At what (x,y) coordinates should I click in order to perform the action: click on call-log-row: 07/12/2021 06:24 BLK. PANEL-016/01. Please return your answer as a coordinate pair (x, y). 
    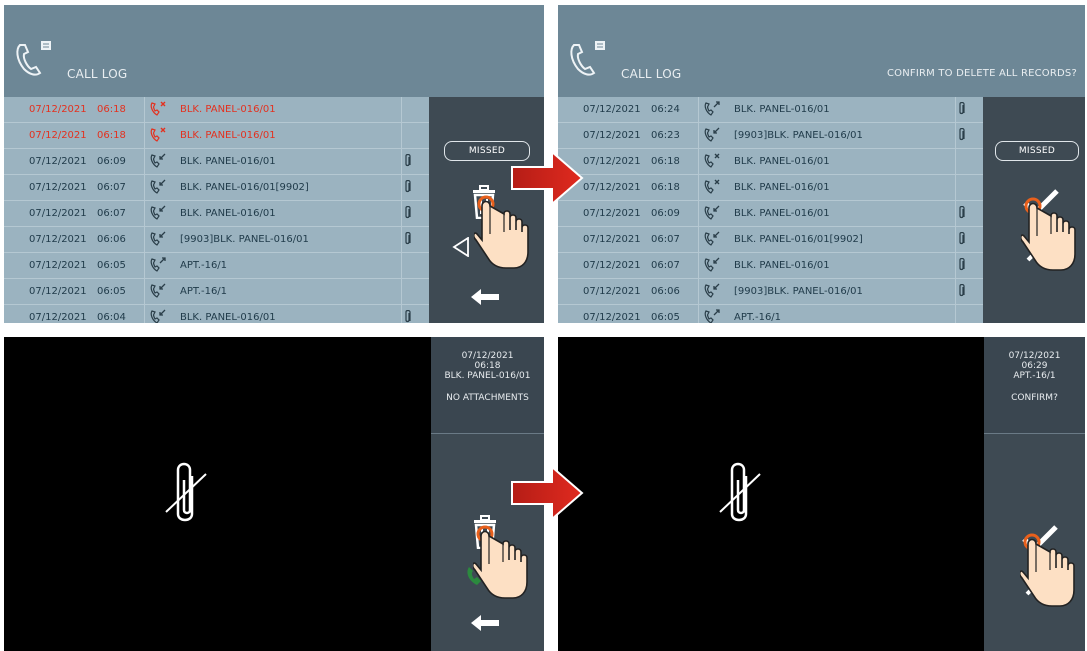
    Looking at the image, I should click on (770, 110).